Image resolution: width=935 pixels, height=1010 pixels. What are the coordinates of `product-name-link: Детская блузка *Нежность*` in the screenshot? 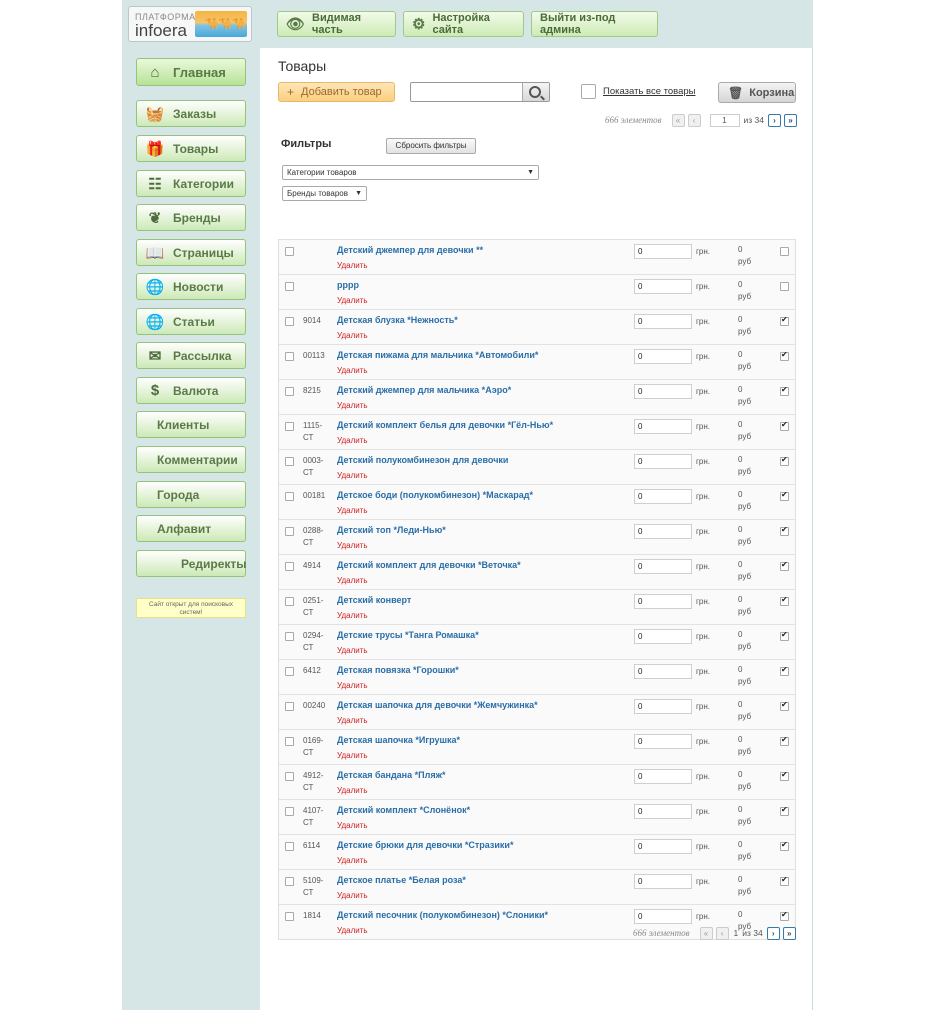 It's located at (397, 320).